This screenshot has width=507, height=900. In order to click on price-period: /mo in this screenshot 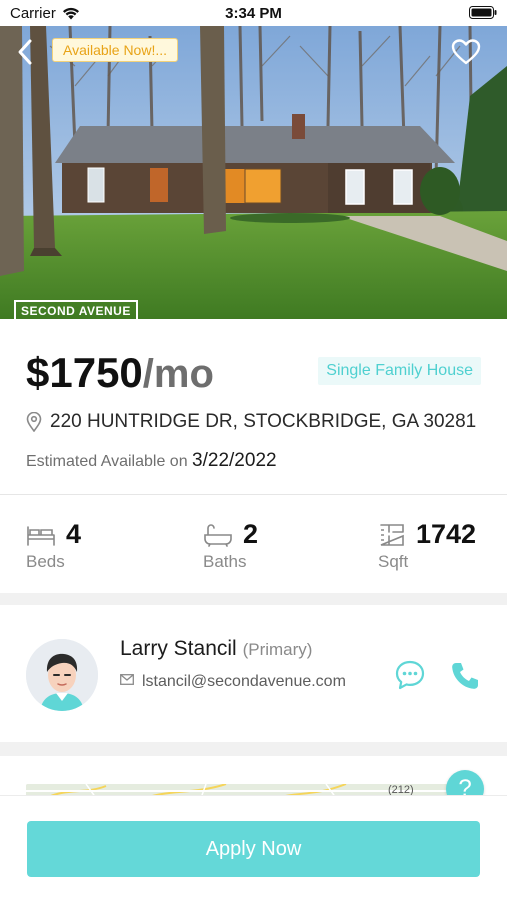, I will do `click(178, 374)`.